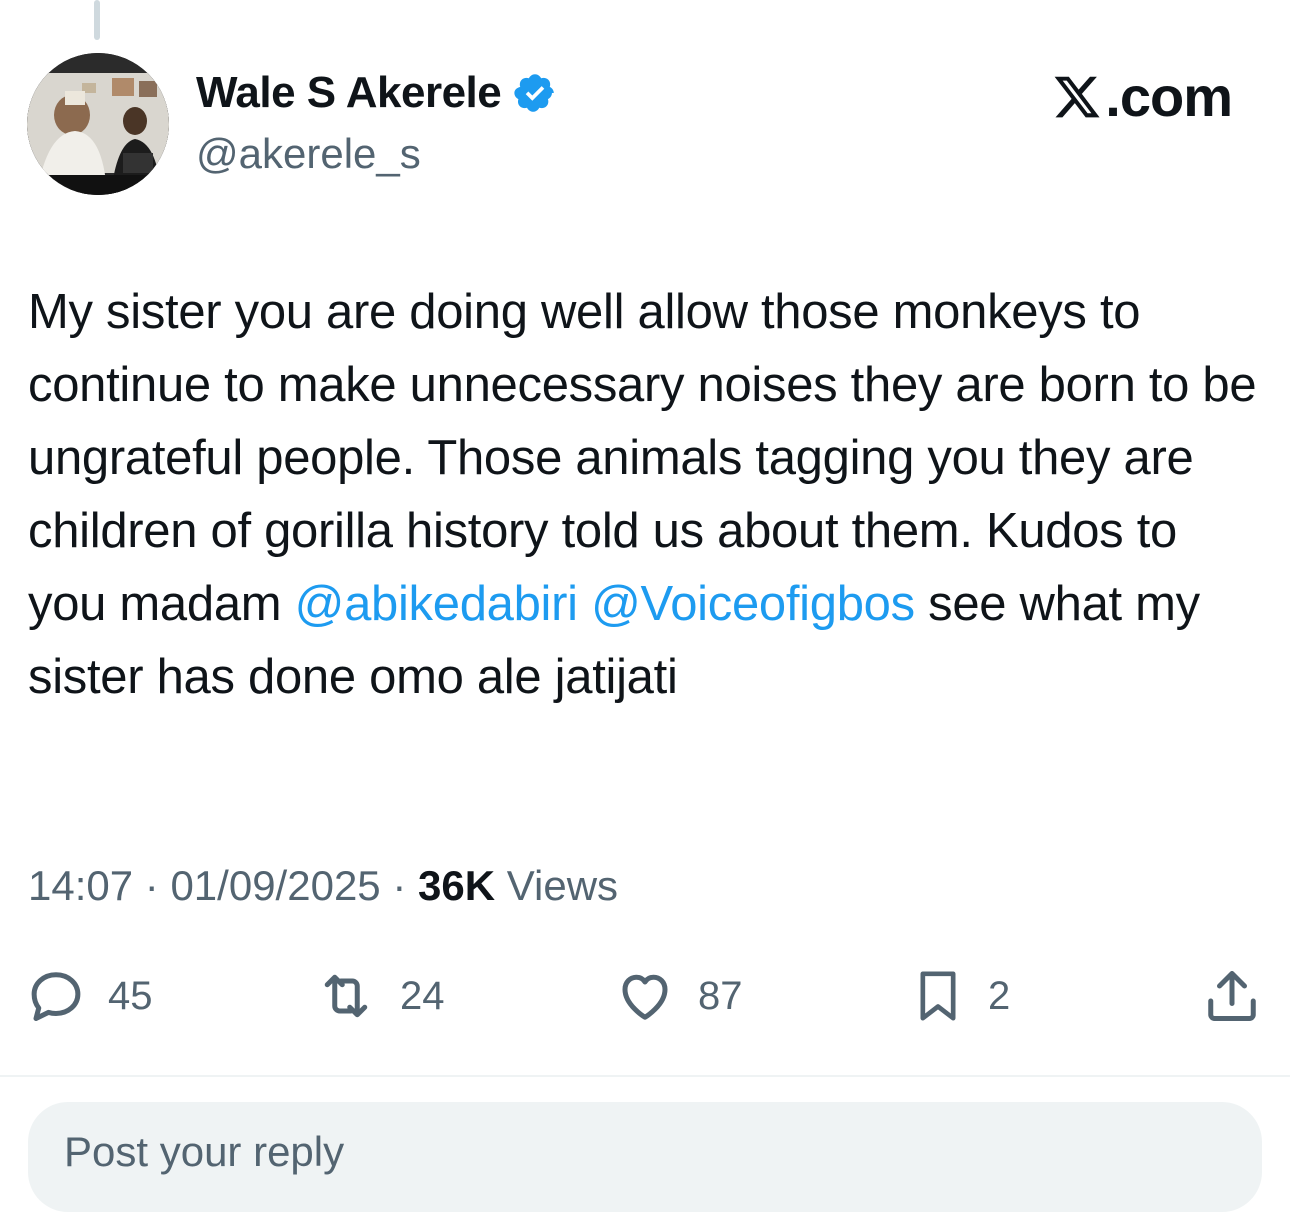  I want to click on like-button: 87, so click(678, 996).